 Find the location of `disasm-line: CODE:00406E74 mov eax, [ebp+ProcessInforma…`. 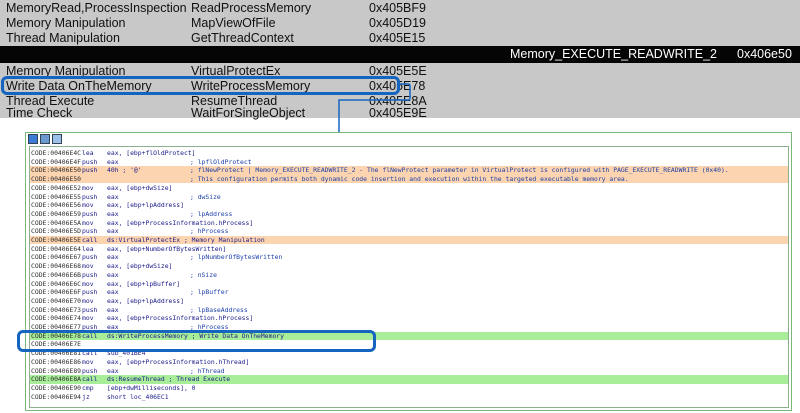

disasm-line: CODE:00406E74 mov eax, [ebp+ProcessInforma… is located at coordinates (409, 318).